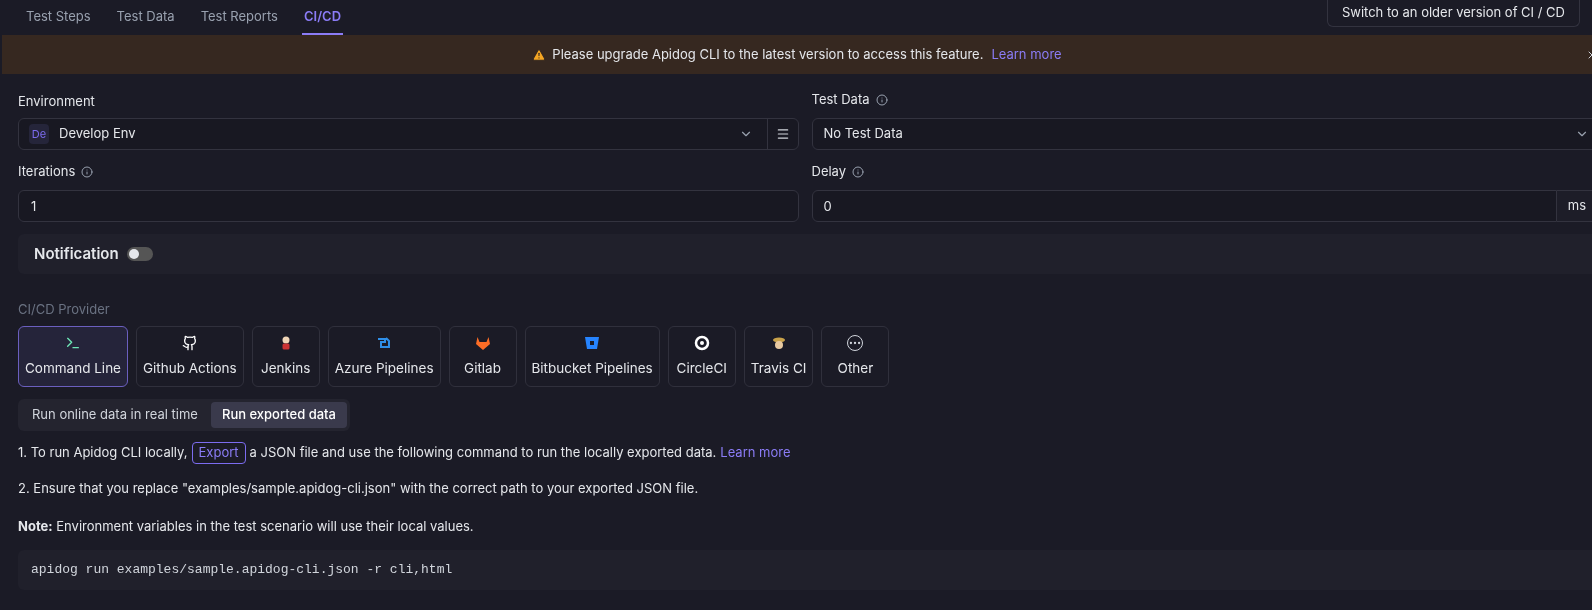 The height and width of the screenshot is (610, 1592). Describe the element at coordinates (58, 17) in the screenshot. I see `tab: Test Steps` at that location.